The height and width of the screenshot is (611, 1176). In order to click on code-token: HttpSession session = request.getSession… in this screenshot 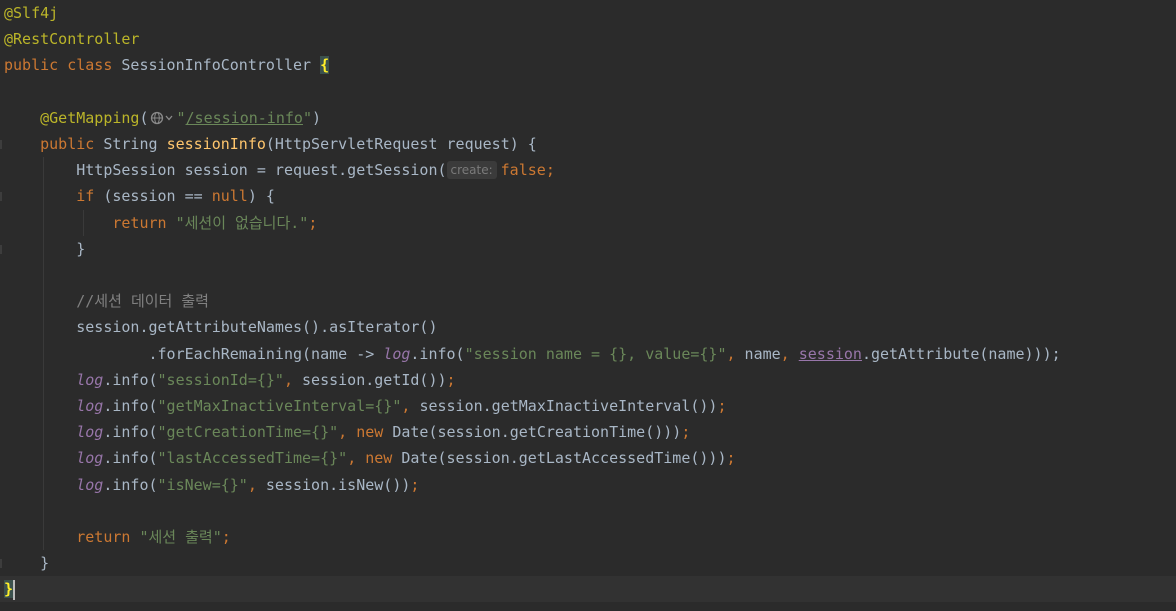, I will do `click(225, 170)`.